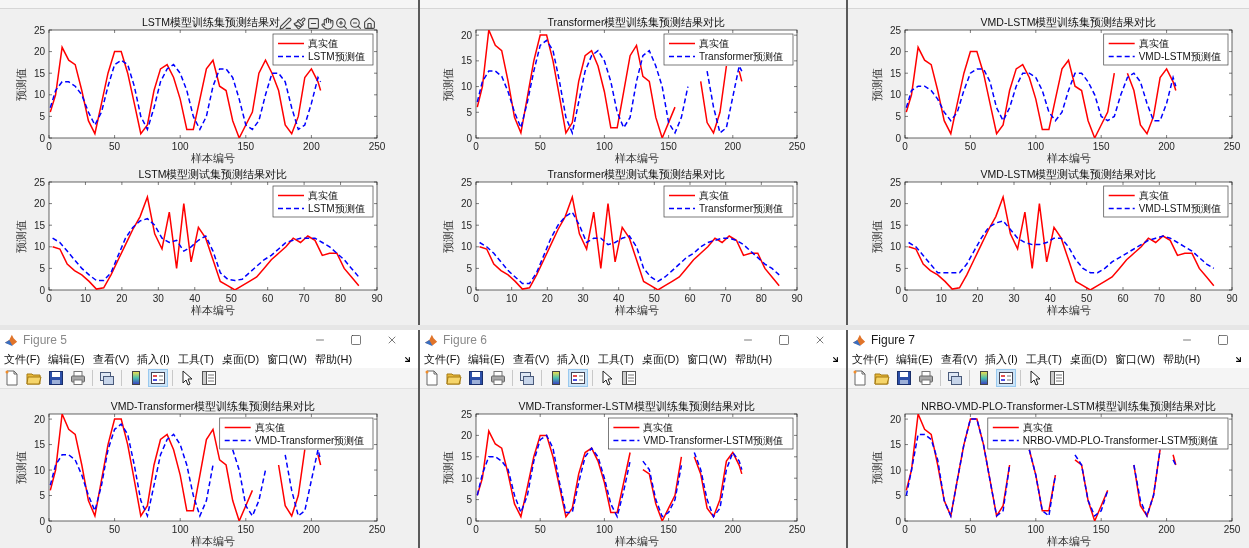 The width and height of the screenshot is (1249, 548). I want to click on zoom-out-icon, so click(355, 23).